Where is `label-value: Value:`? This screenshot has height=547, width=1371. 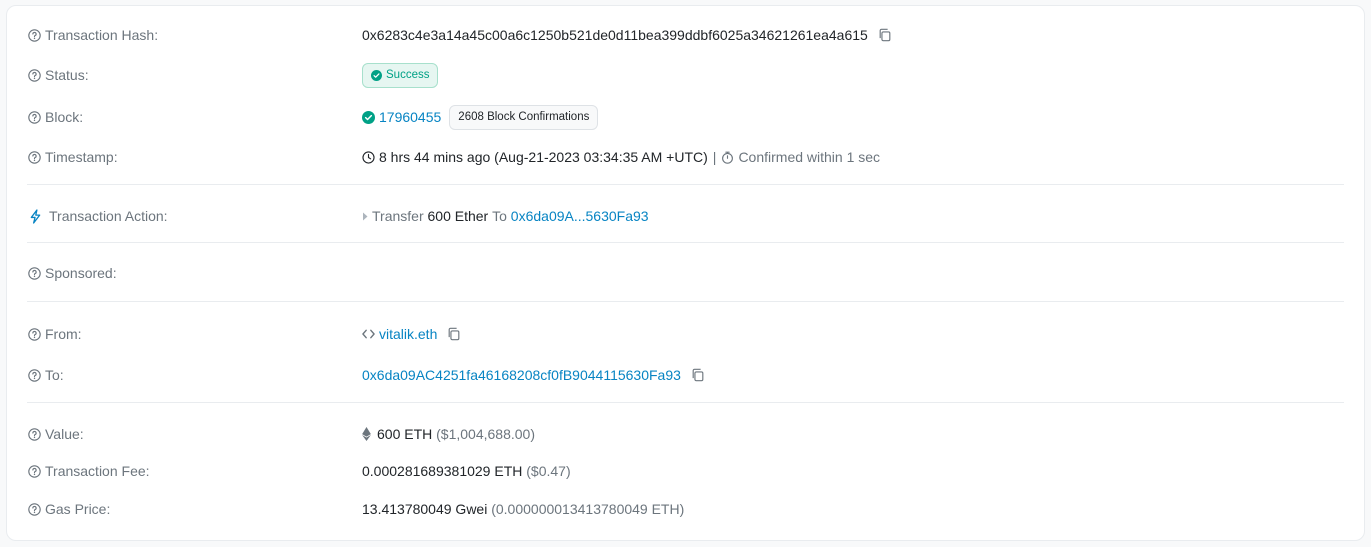
label-value: Value: is located at coordinates (64, 434).